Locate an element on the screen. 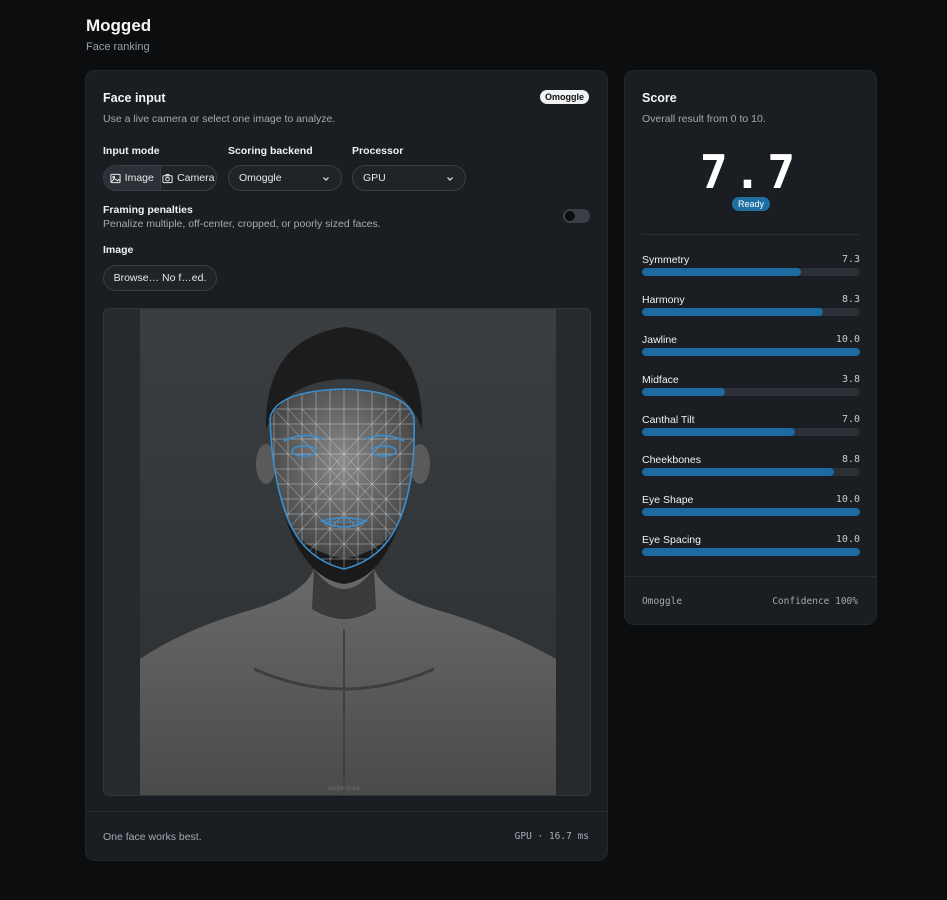 The image size is (947, 900). processor-select: GPU is located at coordinates (409, 178).